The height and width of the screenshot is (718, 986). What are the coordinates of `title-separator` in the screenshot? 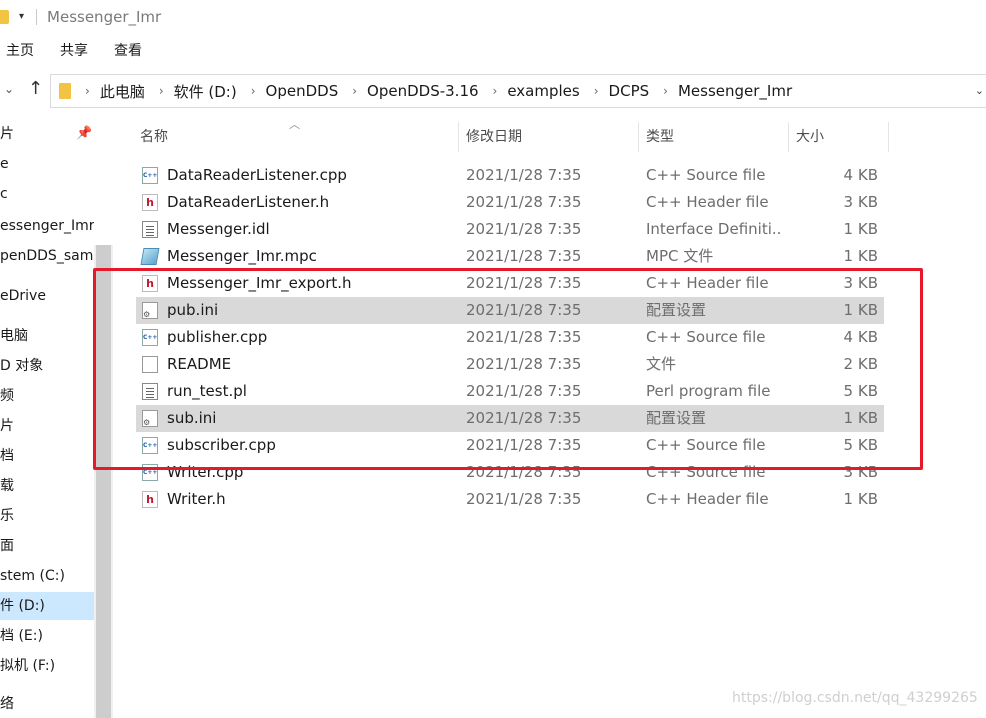 It's located at (37, 16).